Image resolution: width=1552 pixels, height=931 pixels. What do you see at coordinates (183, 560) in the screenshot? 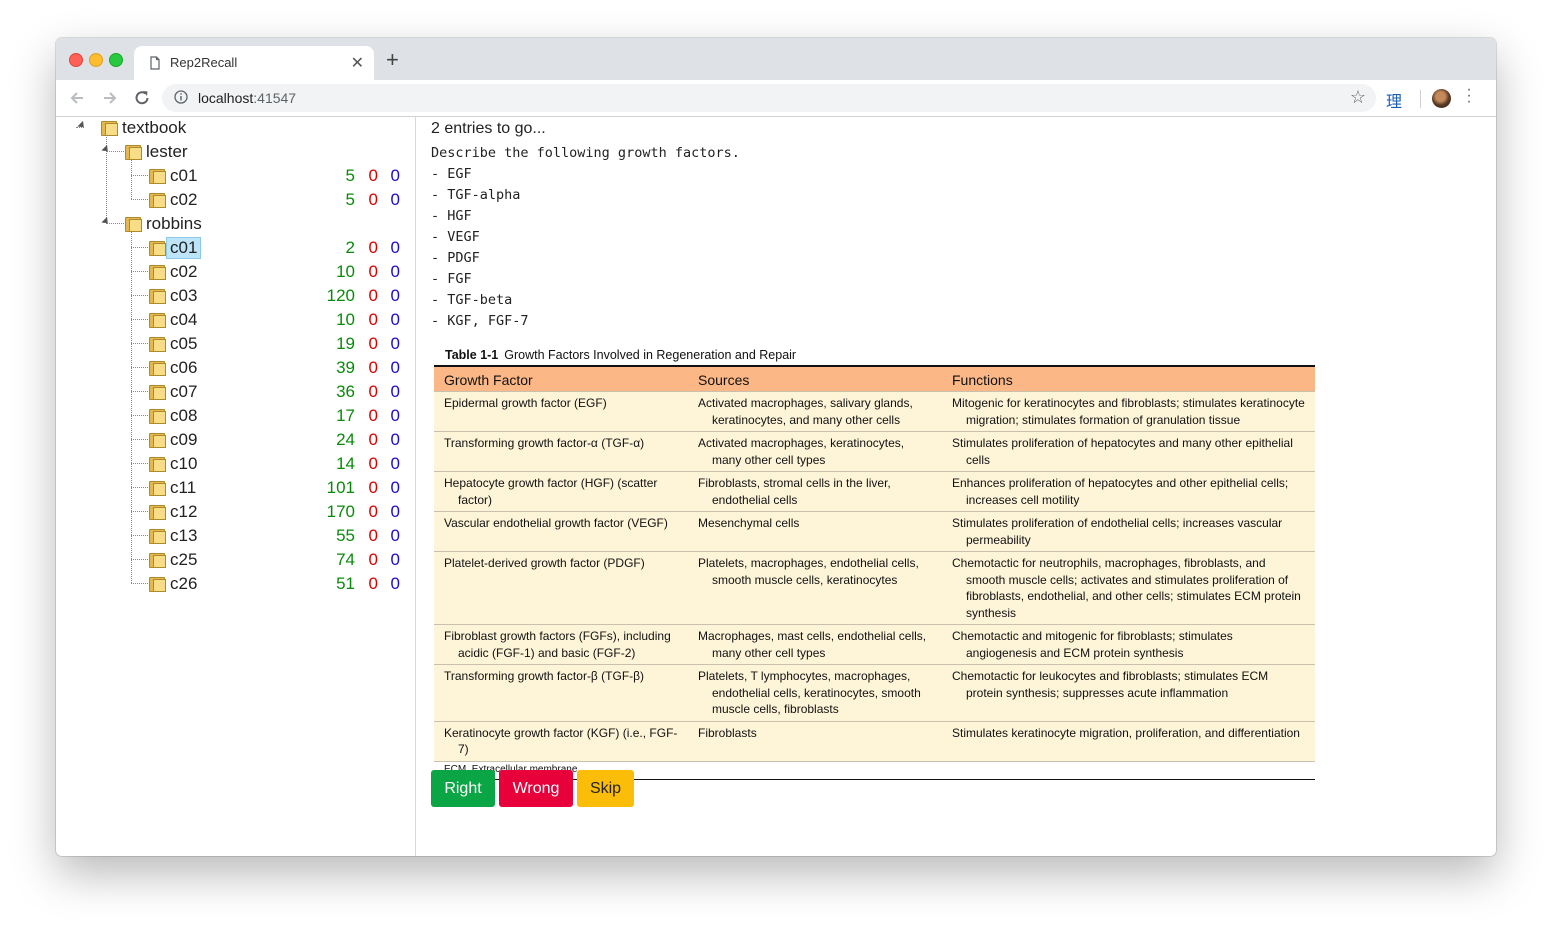
I see `tree-node-c25: c25` at bounding box center [183, 560].